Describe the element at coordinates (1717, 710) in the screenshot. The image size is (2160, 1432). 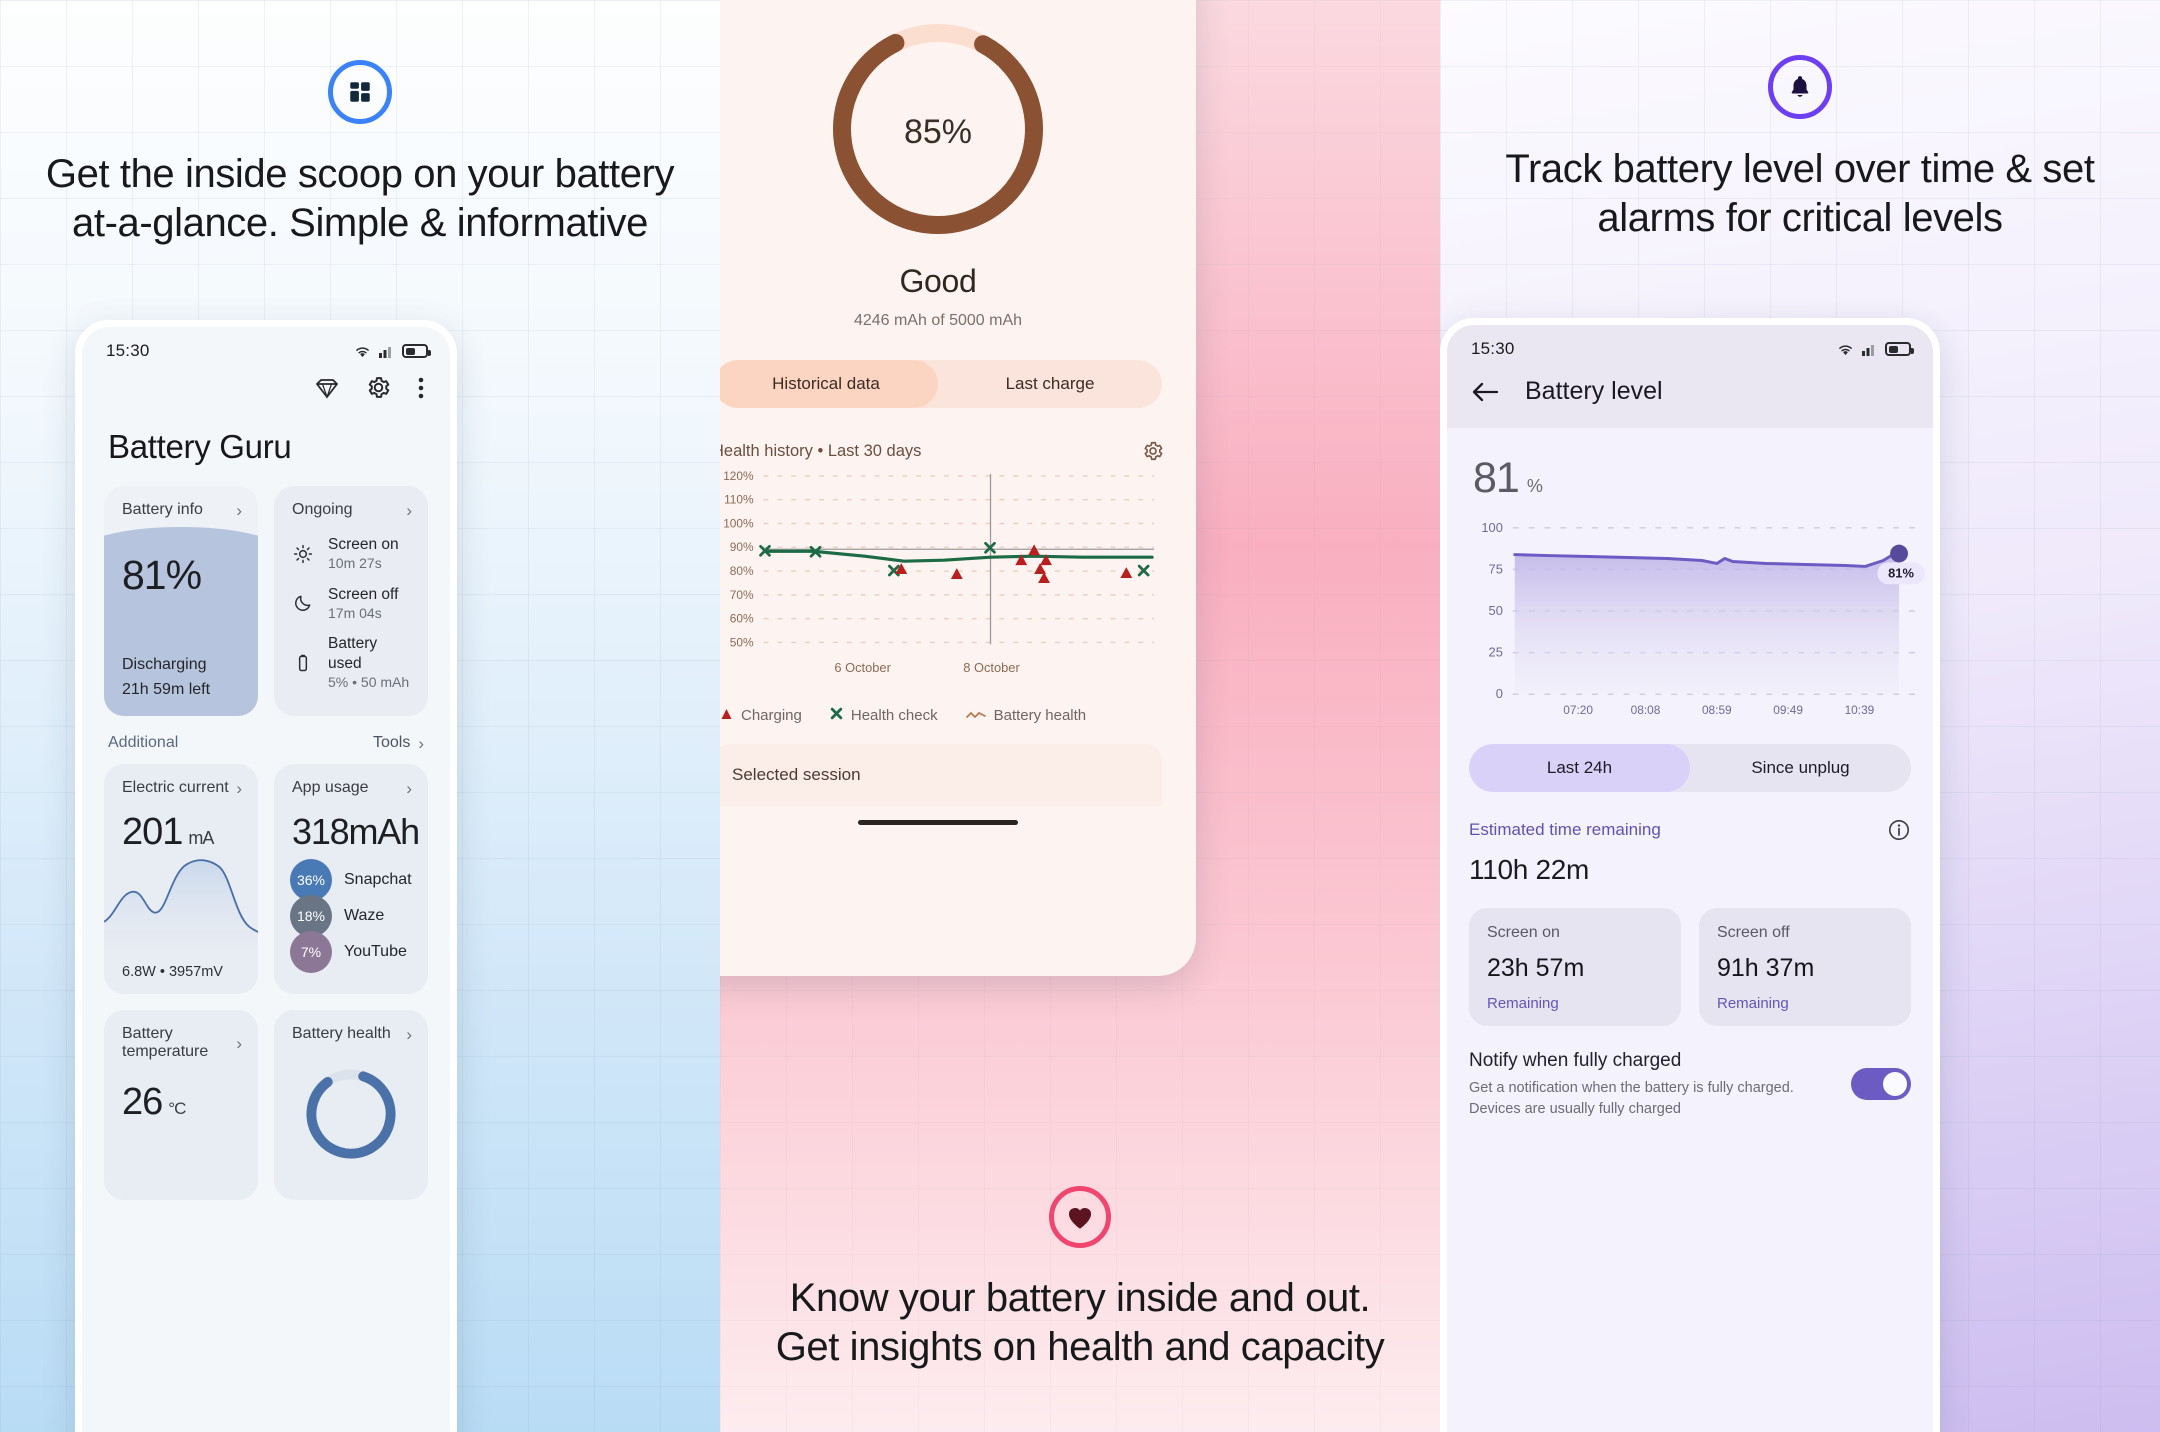
I see `xtick-2: 08:59` at that location.